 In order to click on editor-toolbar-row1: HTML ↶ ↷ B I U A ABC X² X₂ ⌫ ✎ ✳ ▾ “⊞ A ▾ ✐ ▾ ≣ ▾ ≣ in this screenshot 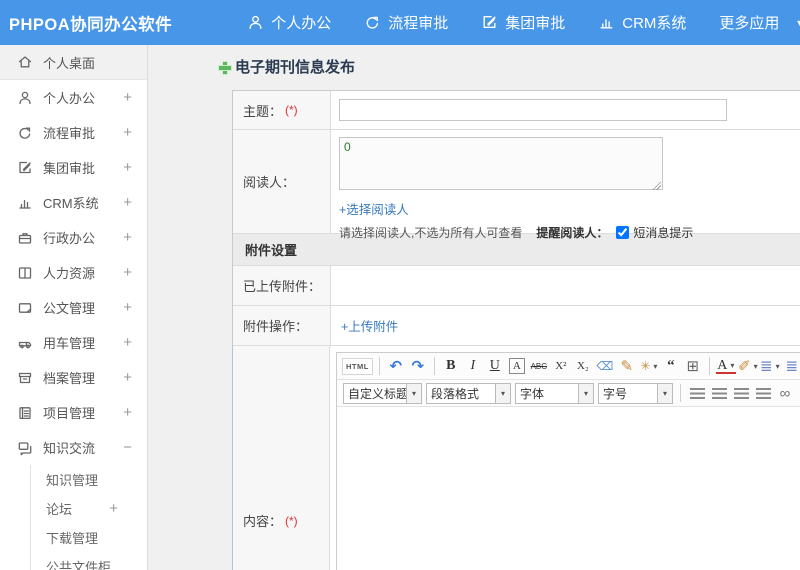, I will do `click(568, 366)`.